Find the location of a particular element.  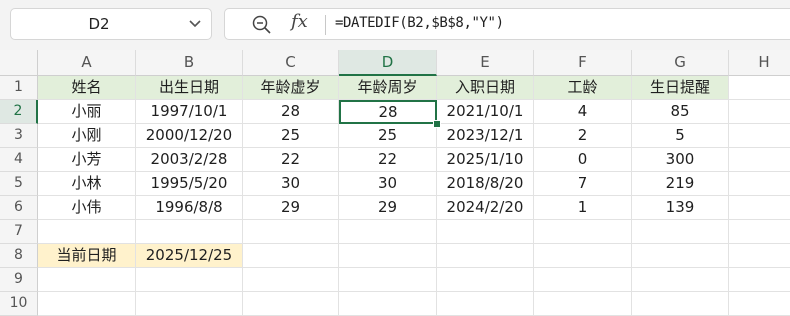

cell-c3: 25 is located at coordinates (291, 136).